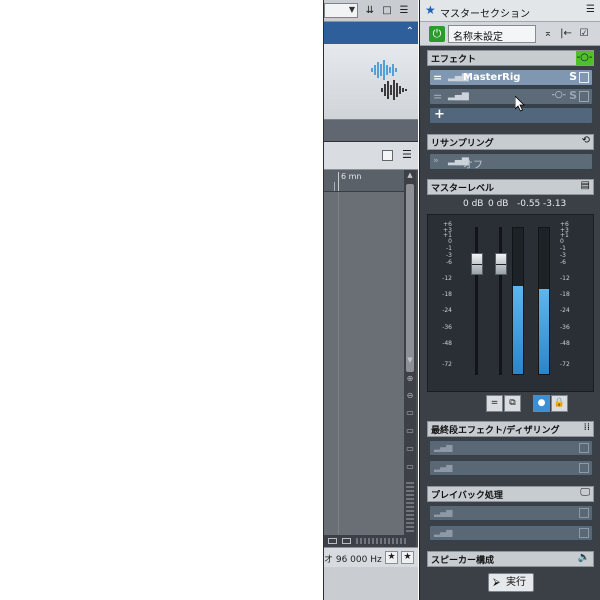 This screenshot has width=600, height=600. I want to click on toolbar-dropdown: ▼, so click(341, 10).